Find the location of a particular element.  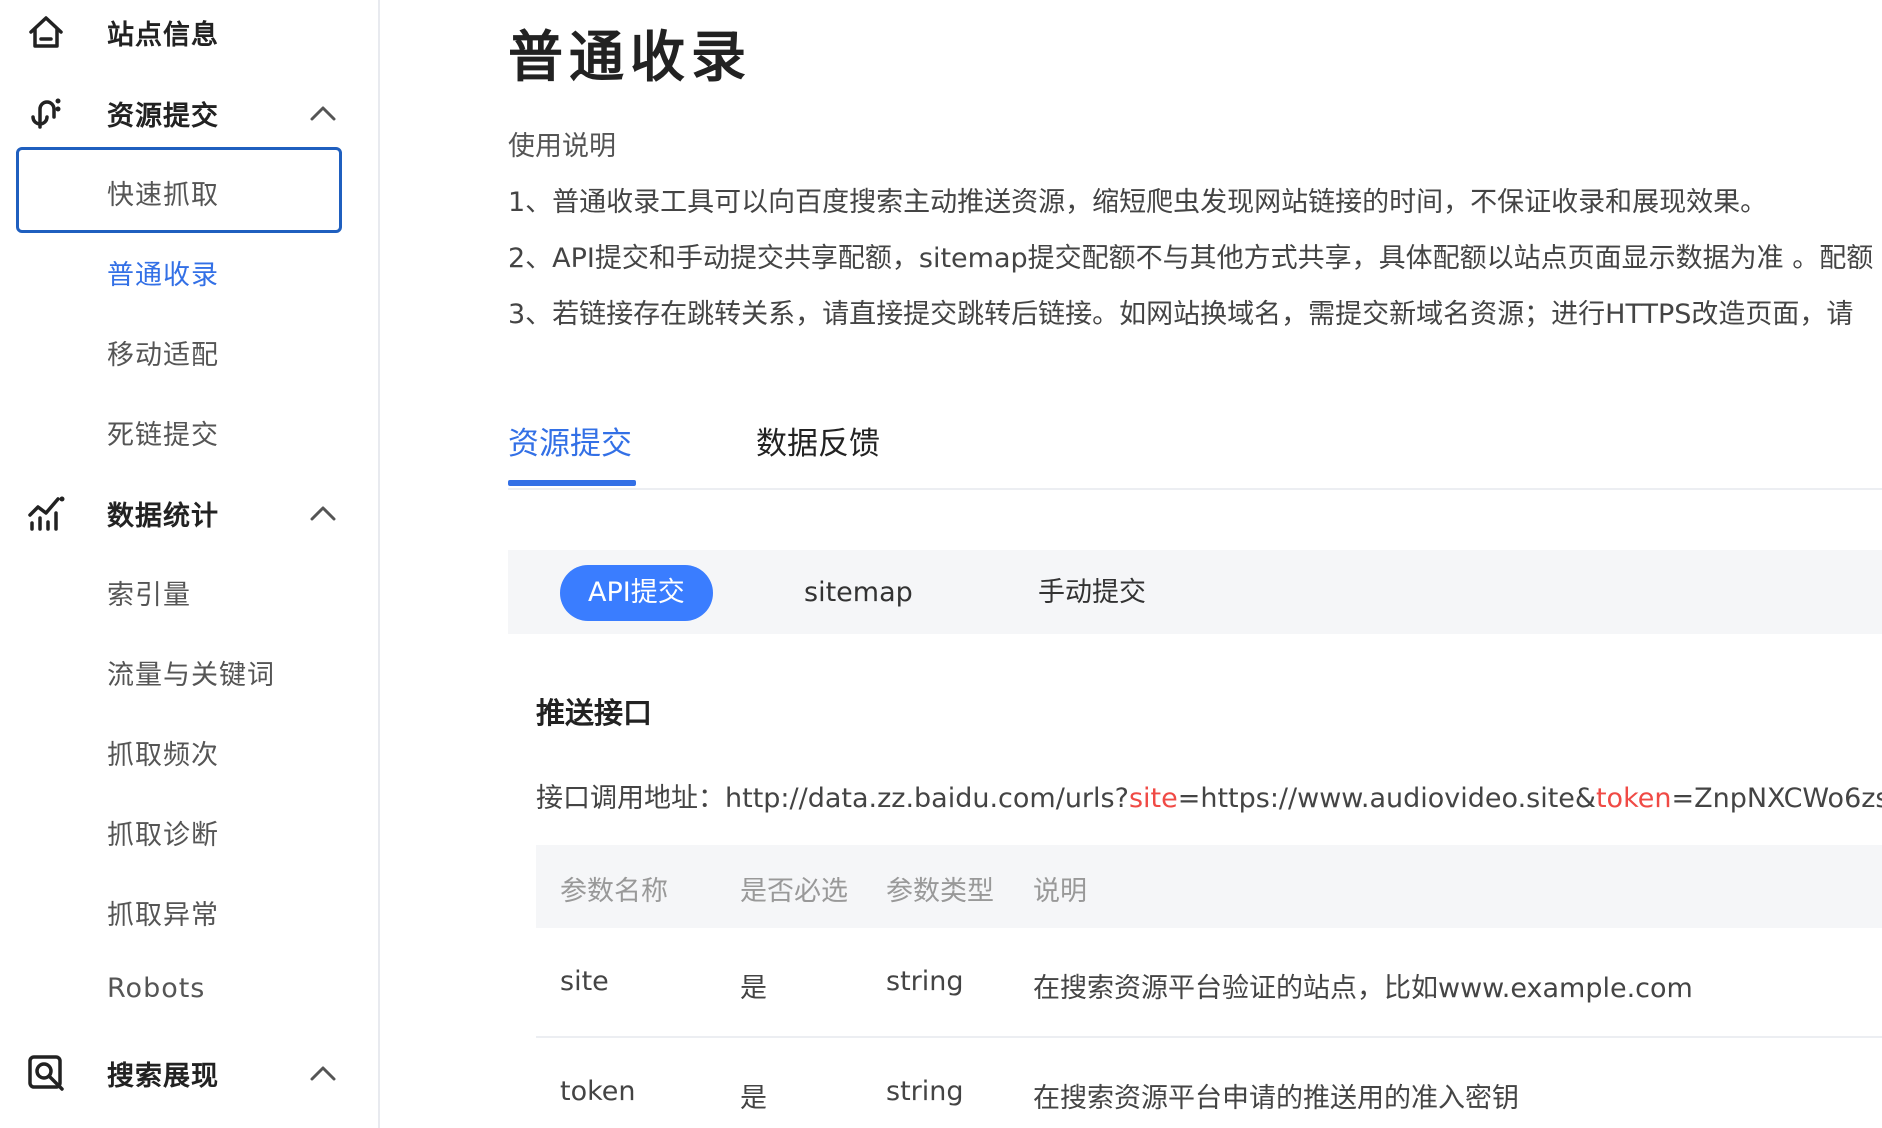

sidebar-group-data-stats: 数据统计 is located at coordinates (190, 513).